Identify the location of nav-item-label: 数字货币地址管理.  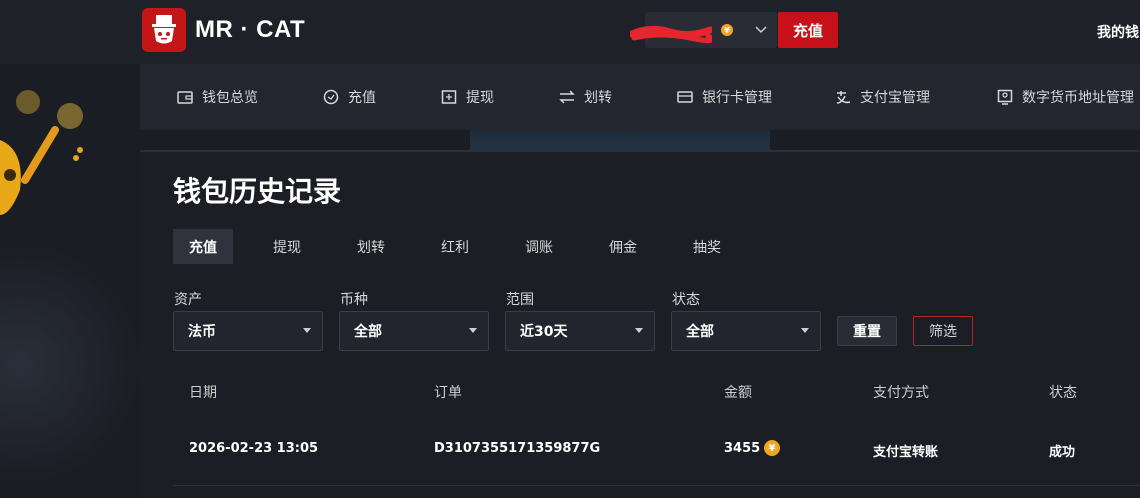
(1078, 98).